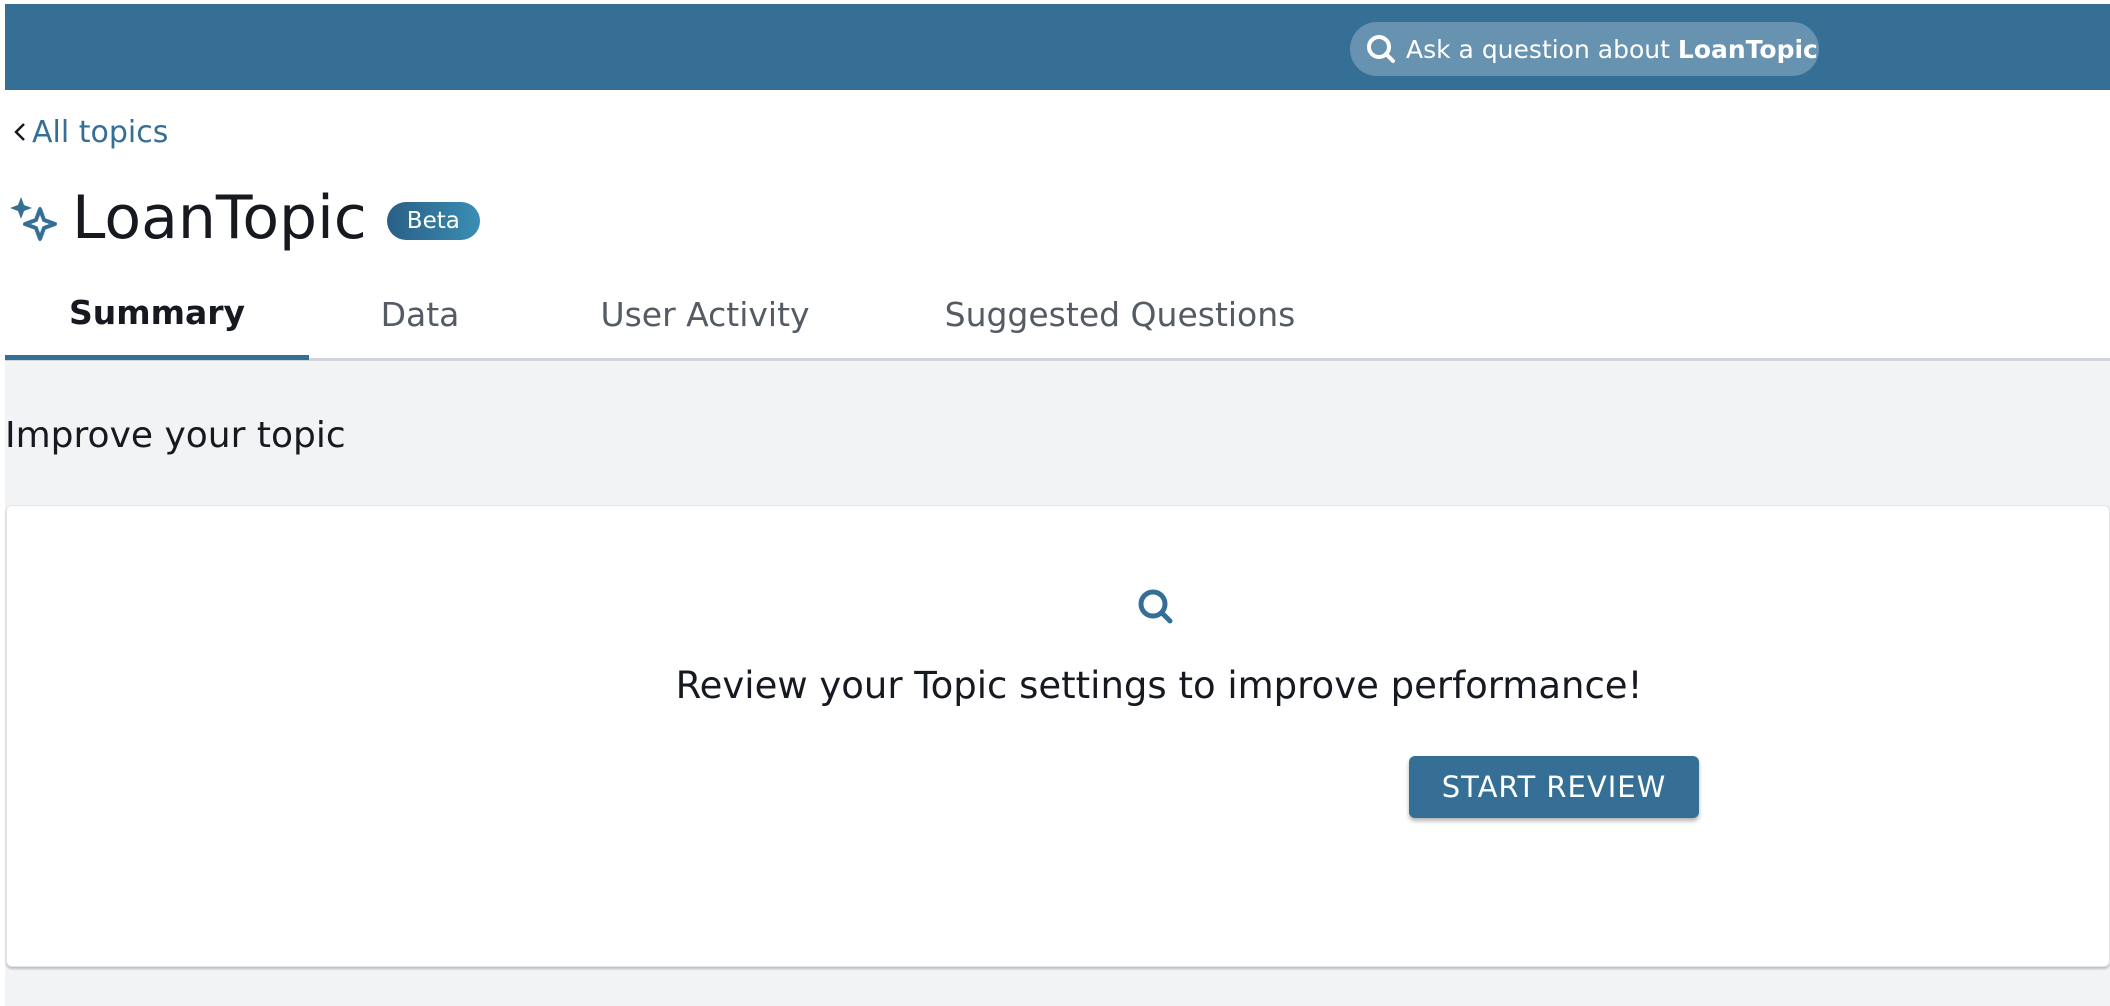 The image size is (2110, 1006). What do you see at coordinates (433, 221) in the screenshot?
I see `beta-badge: Beta` at bounding box center [433, 221].